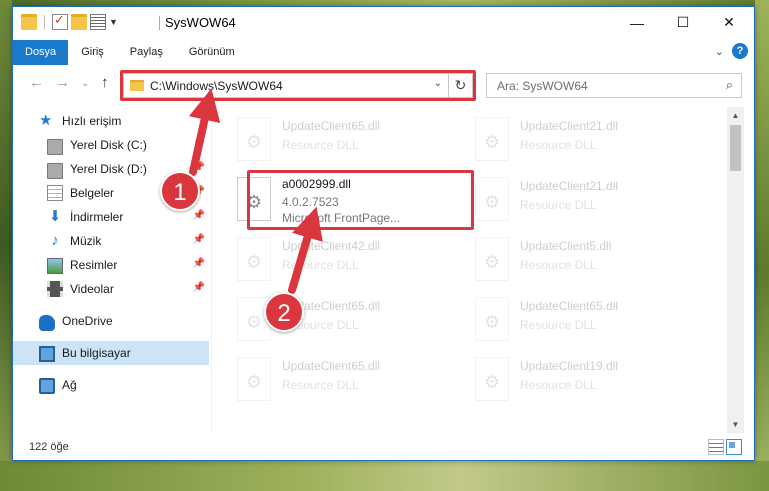 The height and width of the screenshot is (491, 769). Describe the element at coordinates (255, 191) in the screenshot. I see `annotation-arrows` at that location.